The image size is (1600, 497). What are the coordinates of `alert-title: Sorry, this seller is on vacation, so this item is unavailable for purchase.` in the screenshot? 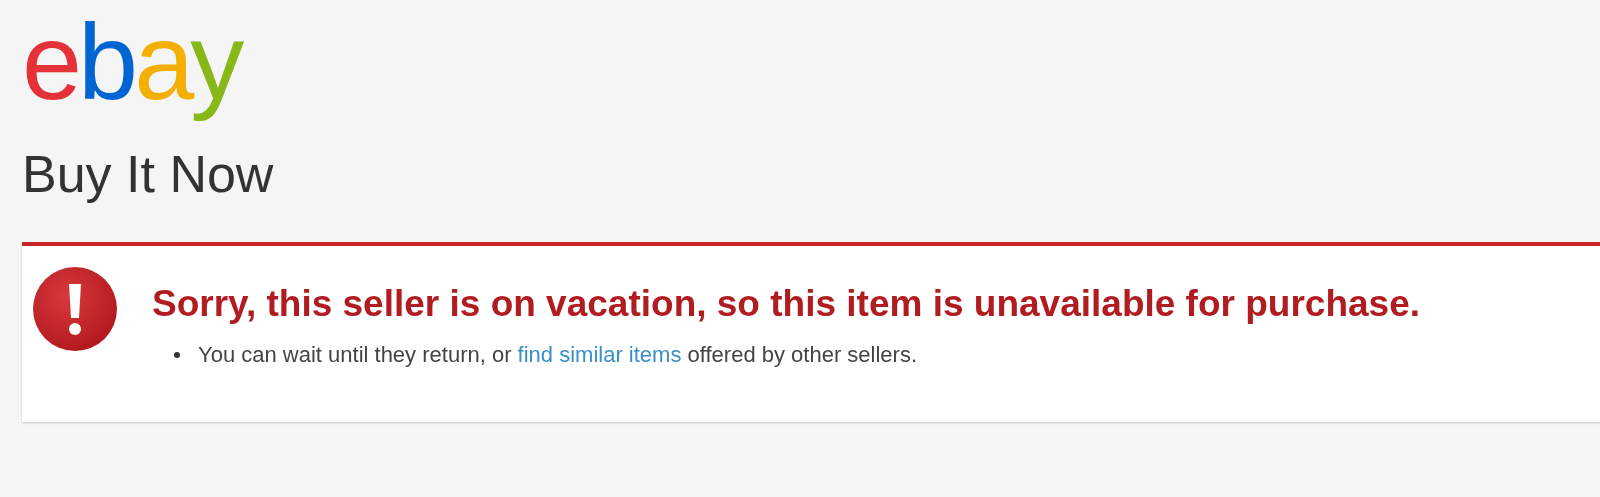 It's located at (786, 304).